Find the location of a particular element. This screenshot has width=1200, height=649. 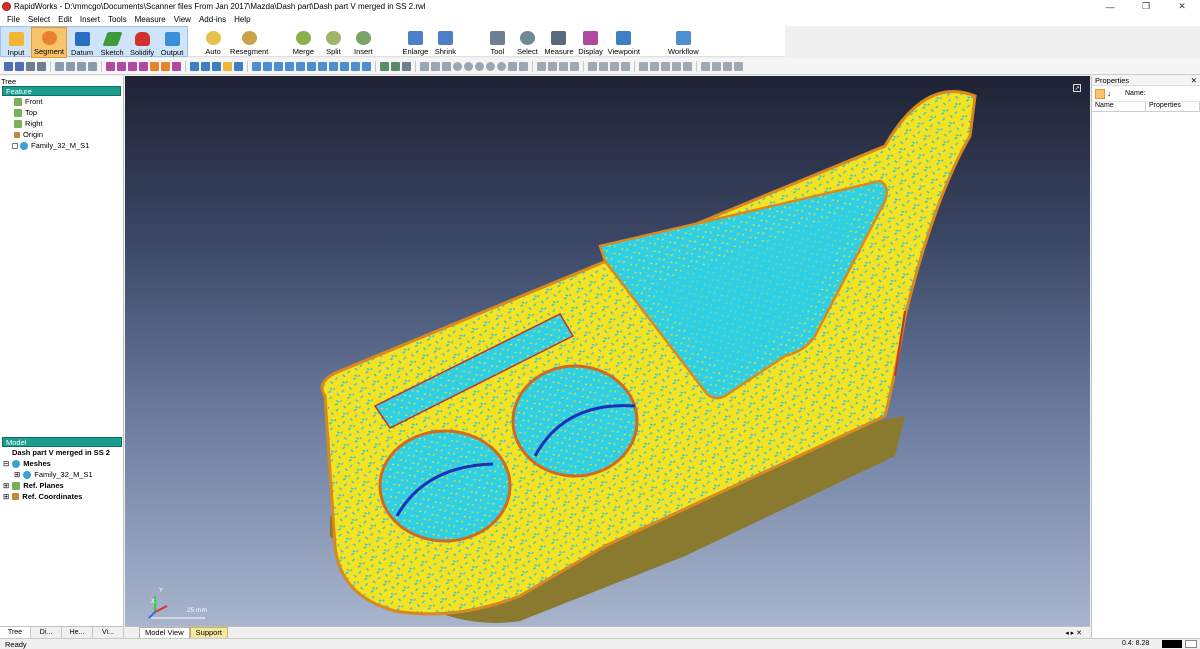

merge-button: Merge is located at coordinates (303, 41).